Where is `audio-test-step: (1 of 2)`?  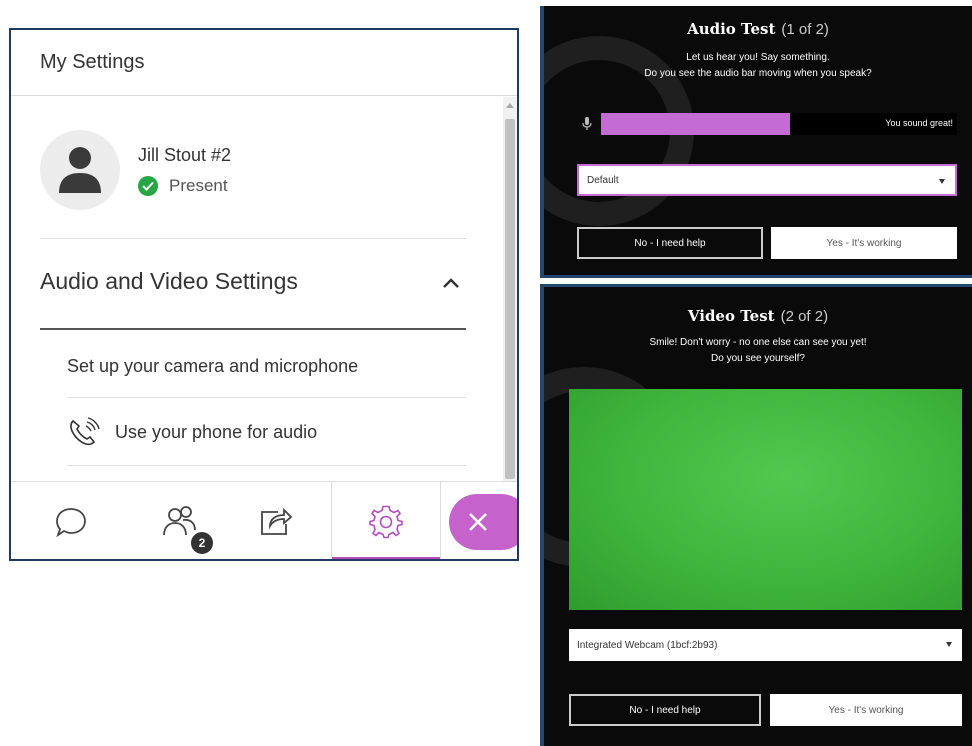 audio-test-step: (1 of 2) is located at coordinates (805, 29).